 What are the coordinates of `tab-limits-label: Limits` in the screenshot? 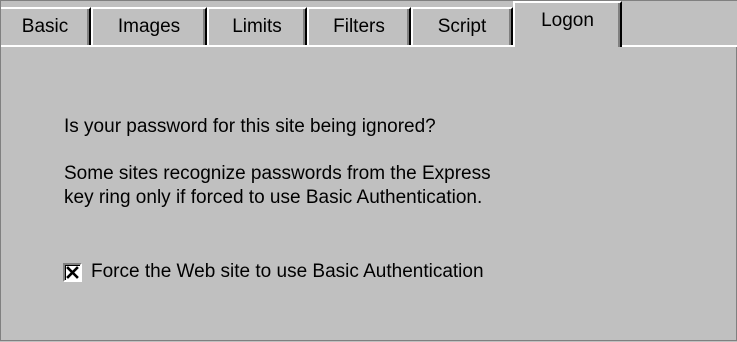 It's located at (257, 26).